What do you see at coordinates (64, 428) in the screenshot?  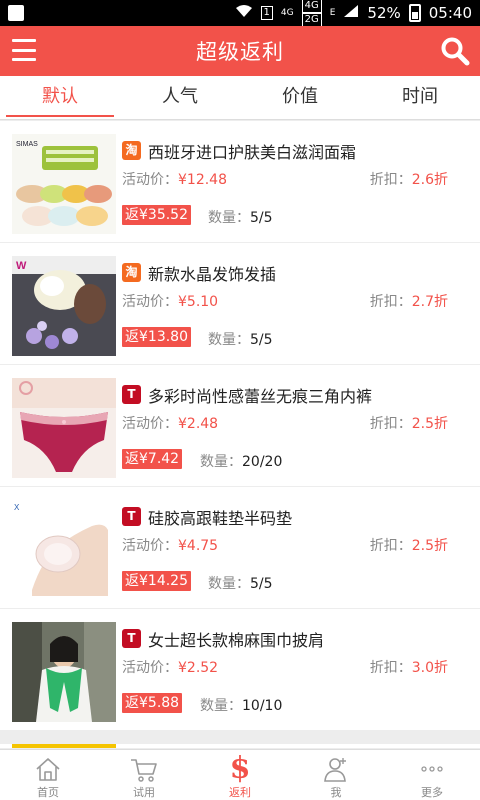 I see `product-image-underwear` at bounding box center [64, 428].